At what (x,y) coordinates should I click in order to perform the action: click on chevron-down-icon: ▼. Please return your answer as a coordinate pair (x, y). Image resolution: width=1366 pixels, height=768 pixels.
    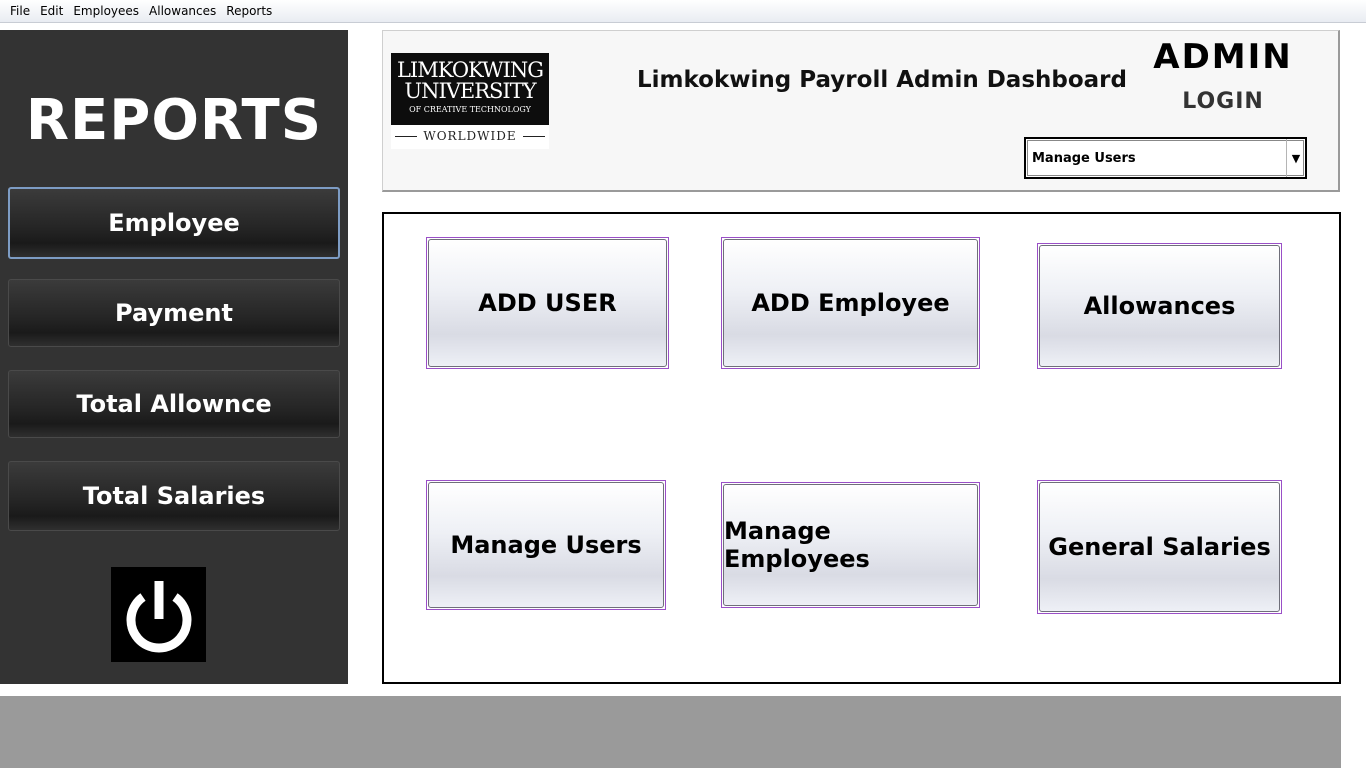
    Looking at the image, I should click on (1295, 158).